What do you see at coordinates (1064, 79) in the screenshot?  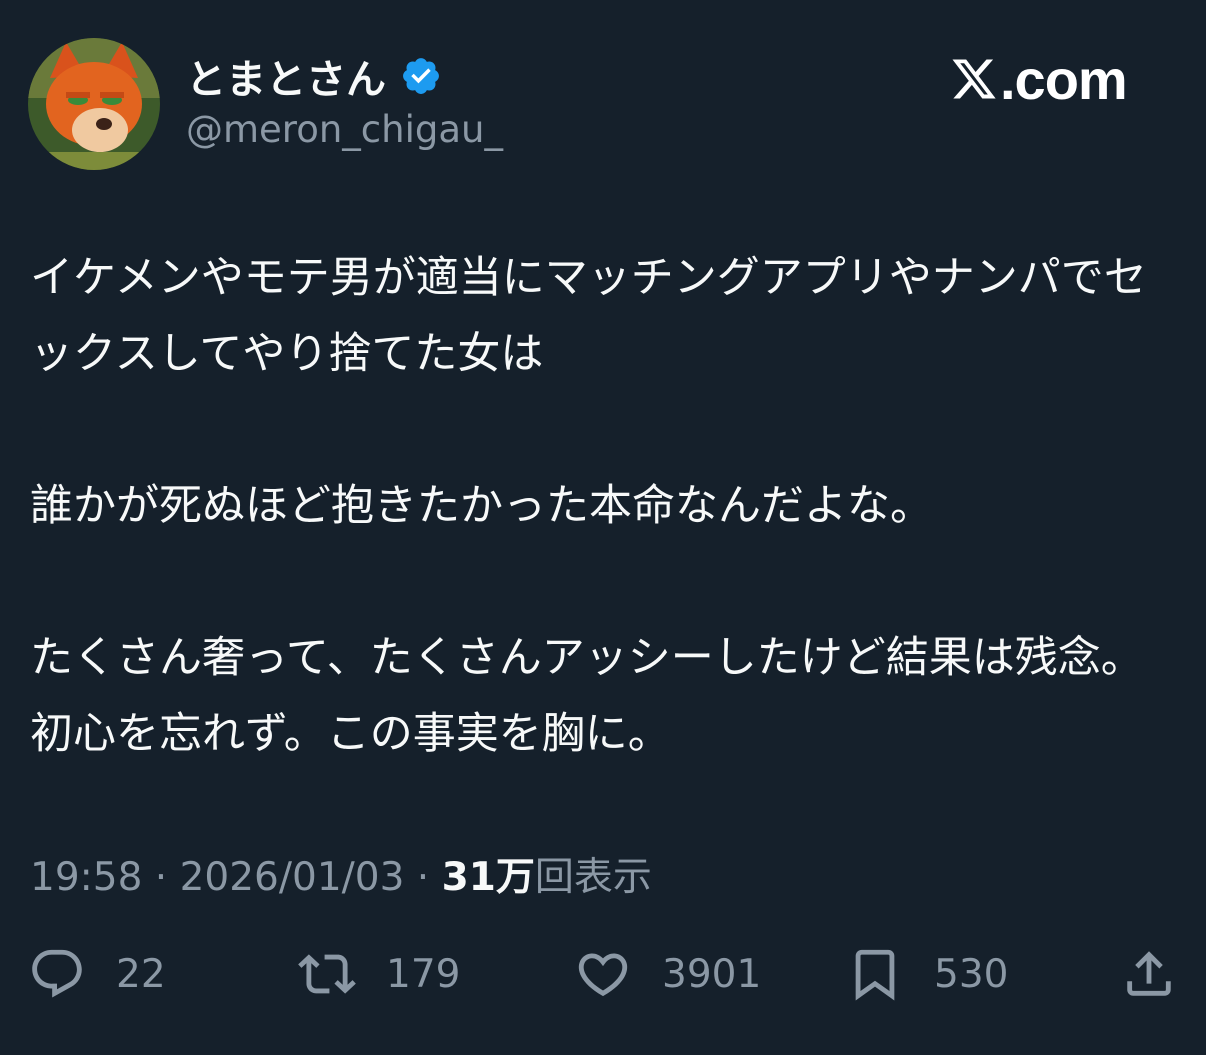 I see `brand-domain: .com` at bounding box center [1064, 79].